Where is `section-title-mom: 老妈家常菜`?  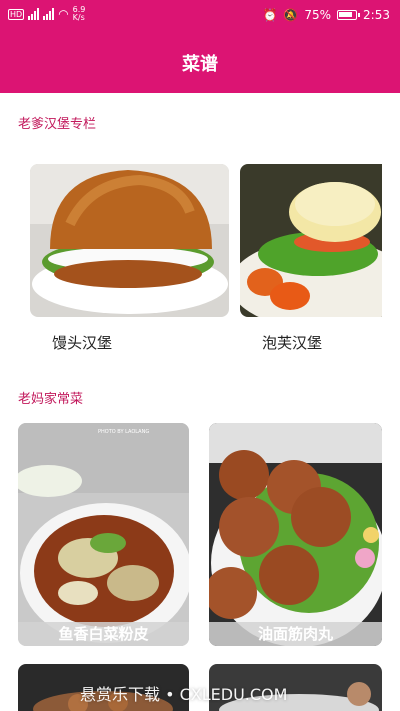
section-title-mom: 老妈家常菜 is located at coordinates (51, 399).